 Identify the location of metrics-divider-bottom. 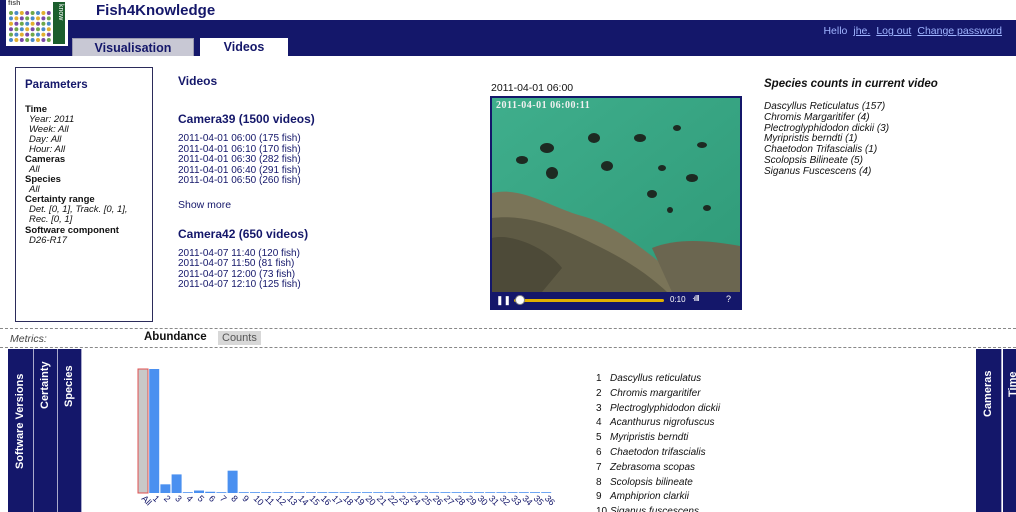
(508, 347).